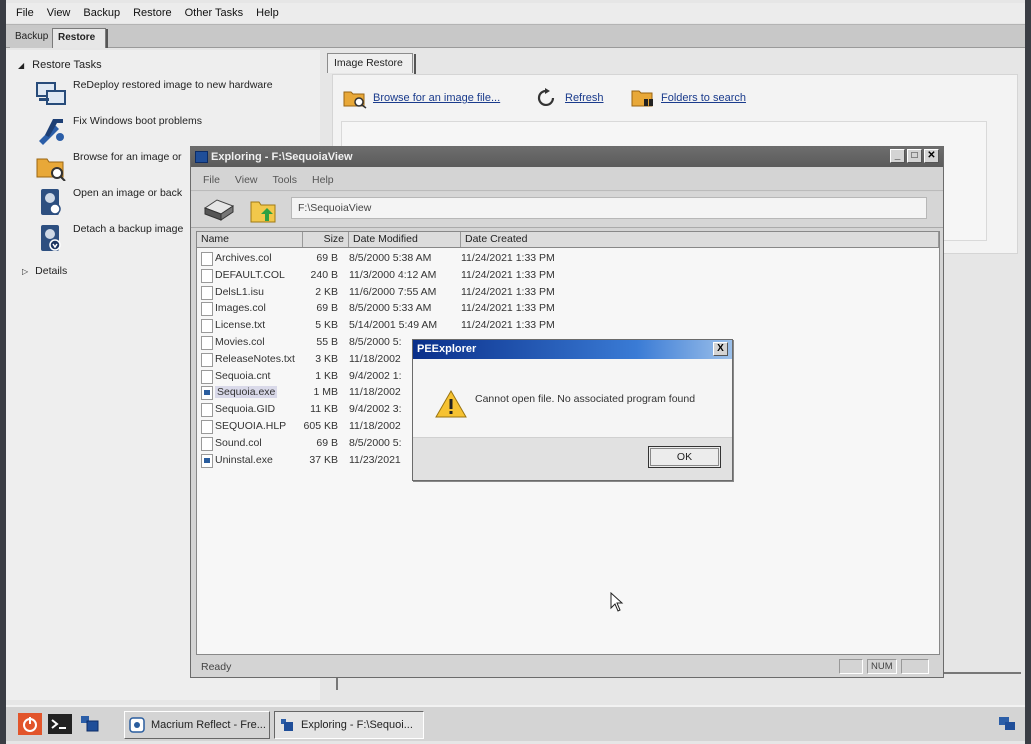  What do you see at coordinates (1007, 723) in the screenshot?
I see `network-tray-icon` at bounding box center [1007, 723].